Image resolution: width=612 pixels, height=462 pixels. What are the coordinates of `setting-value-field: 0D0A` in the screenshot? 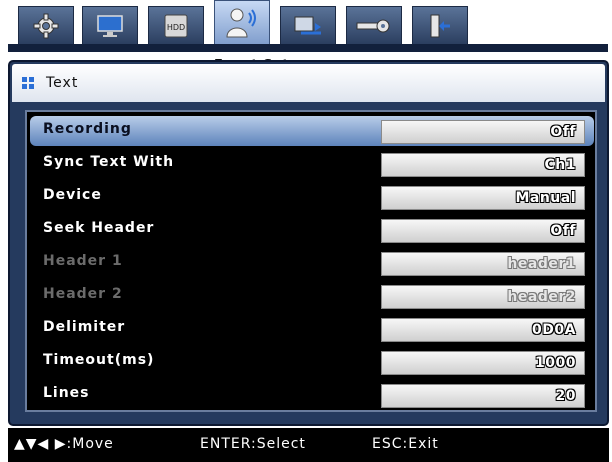 It's located at (483, 330).